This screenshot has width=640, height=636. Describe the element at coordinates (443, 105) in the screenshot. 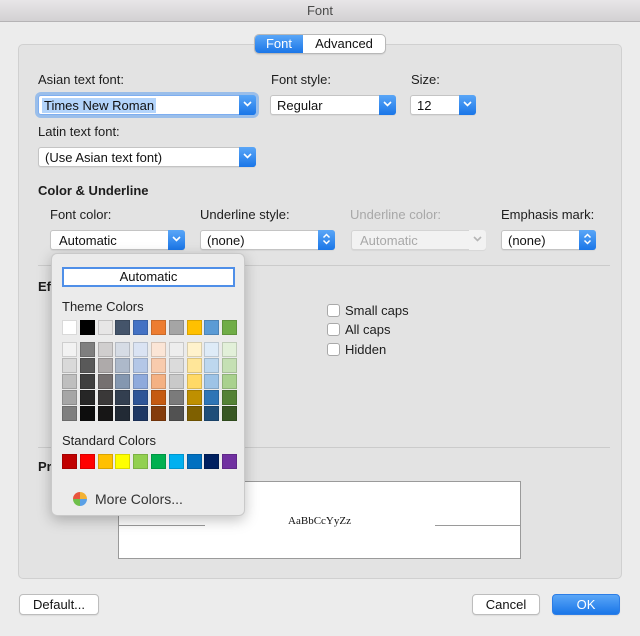

I see `size-combo: 12` at that location.